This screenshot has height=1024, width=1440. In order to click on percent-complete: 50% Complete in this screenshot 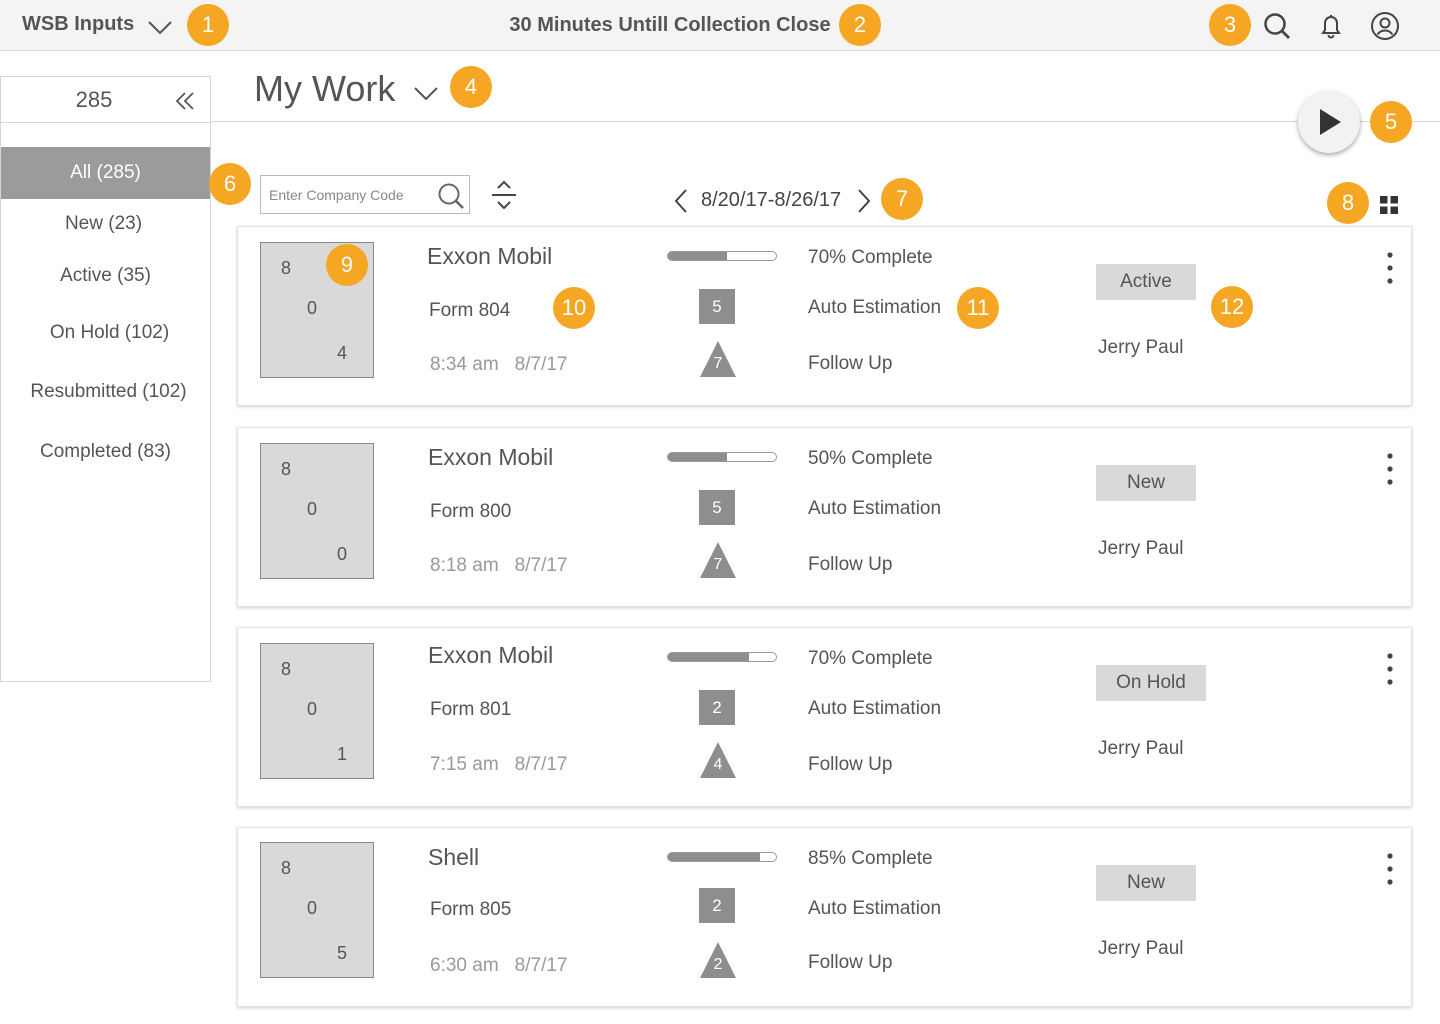, I will do `click(870, 458)`.